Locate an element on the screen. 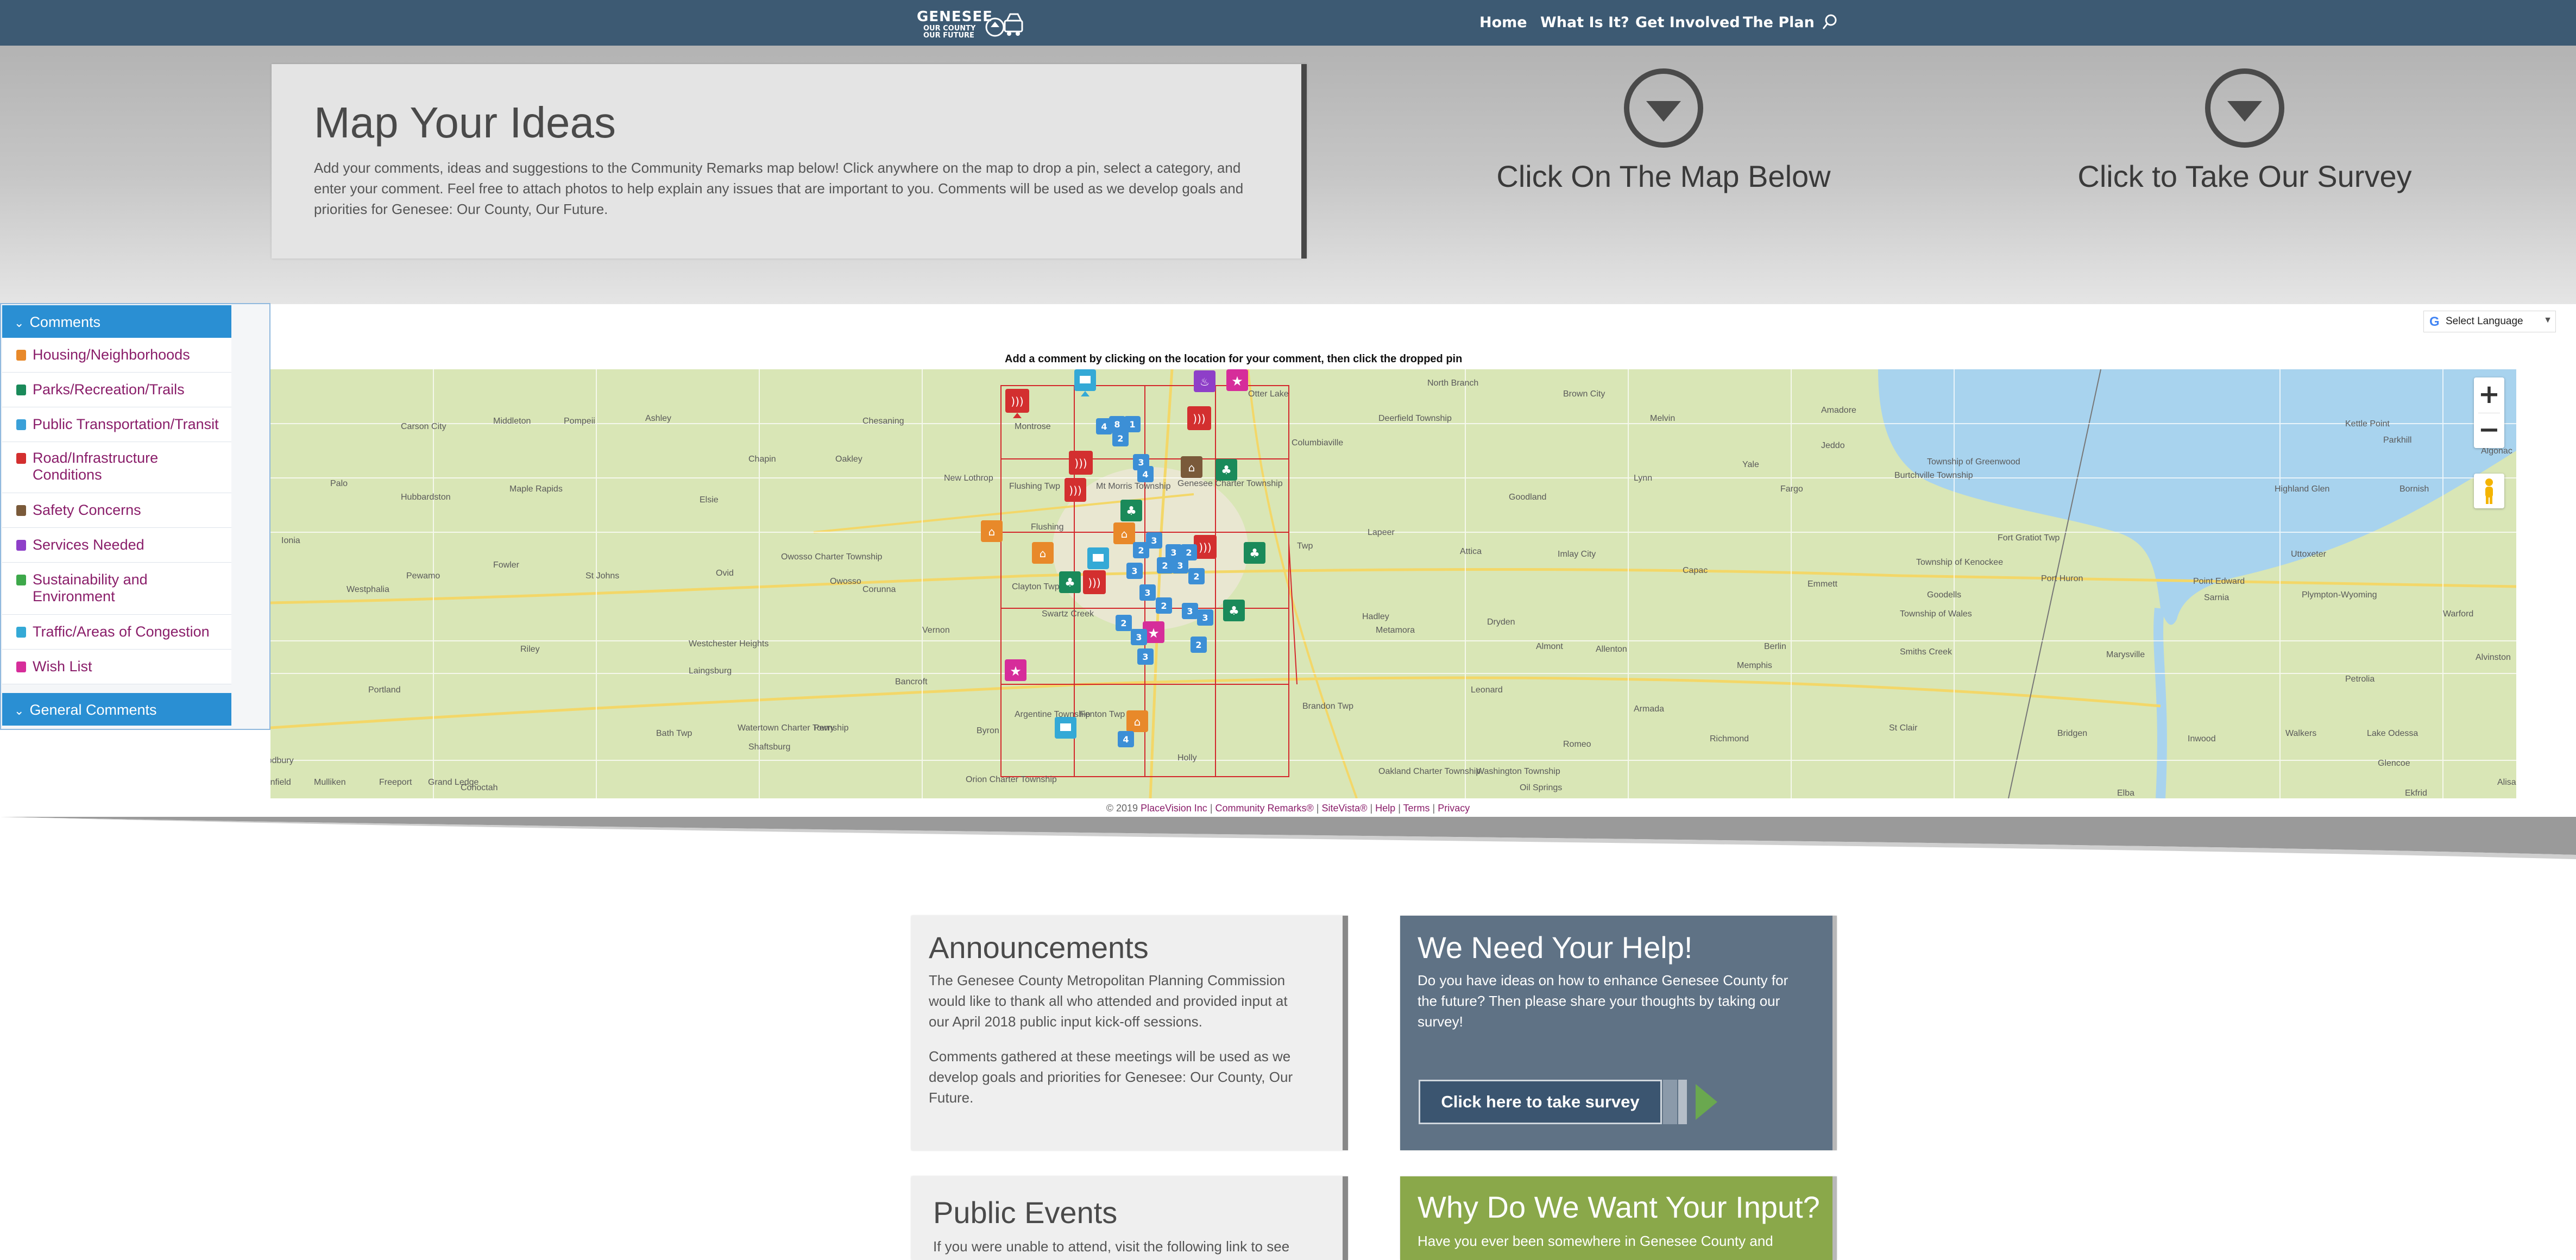 The width and height of the screenshot is (2576, 1260). link-privacy: Privacy is located at coordinates (1454, 808).